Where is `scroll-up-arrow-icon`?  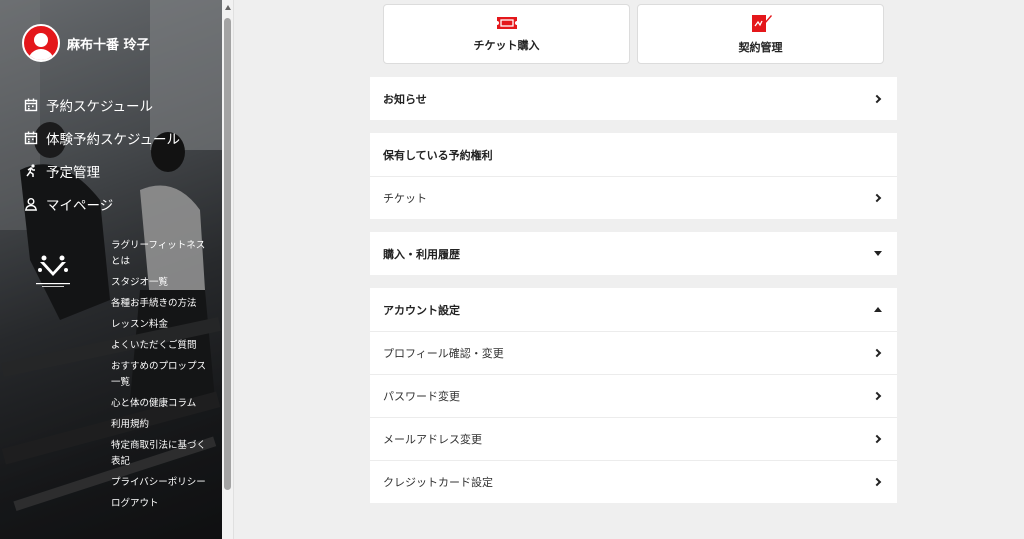
scroll-up-arrow-icon is located at coordinates (228, 7).